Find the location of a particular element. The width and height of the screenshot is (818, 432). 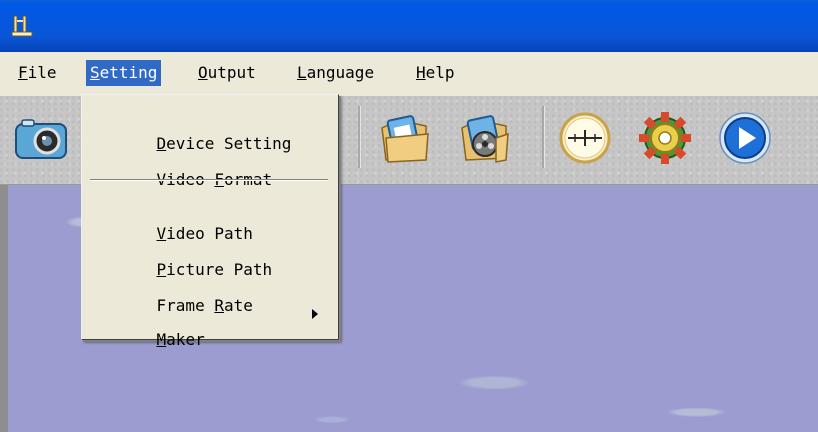

menu-setting-label: etting is located at coordinates (128, 72).